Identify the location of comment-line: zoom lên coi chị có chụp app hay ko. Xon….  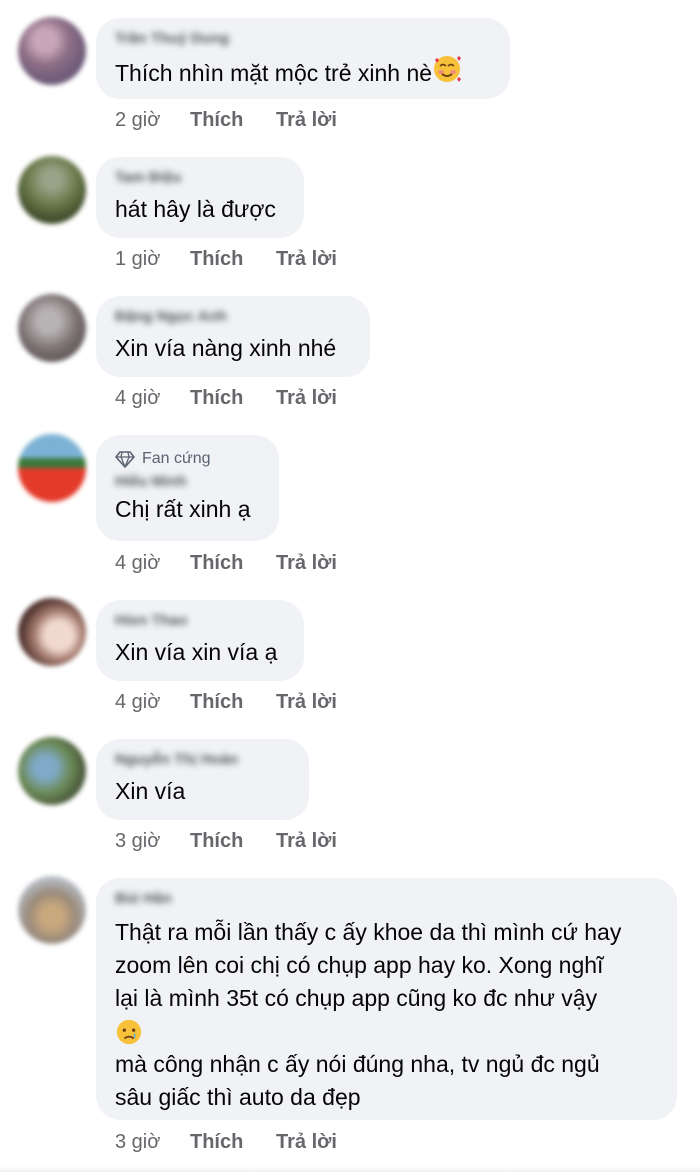
(359, 965).